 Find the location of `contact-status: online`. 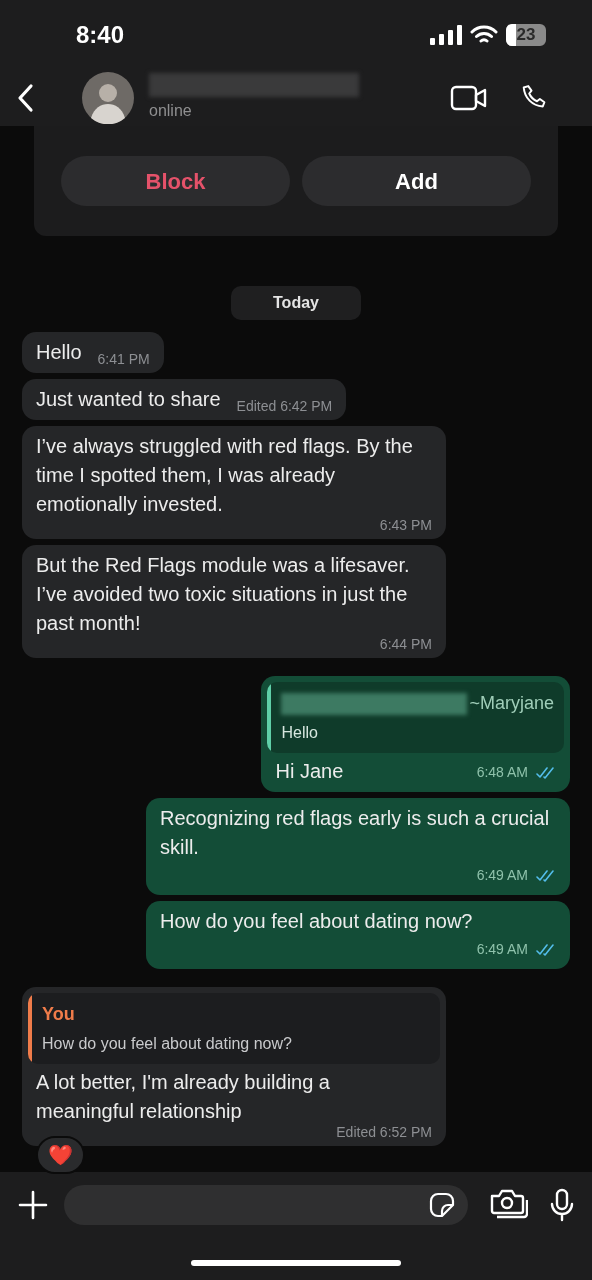

contact-status: online is located at coordinates (171, 111).